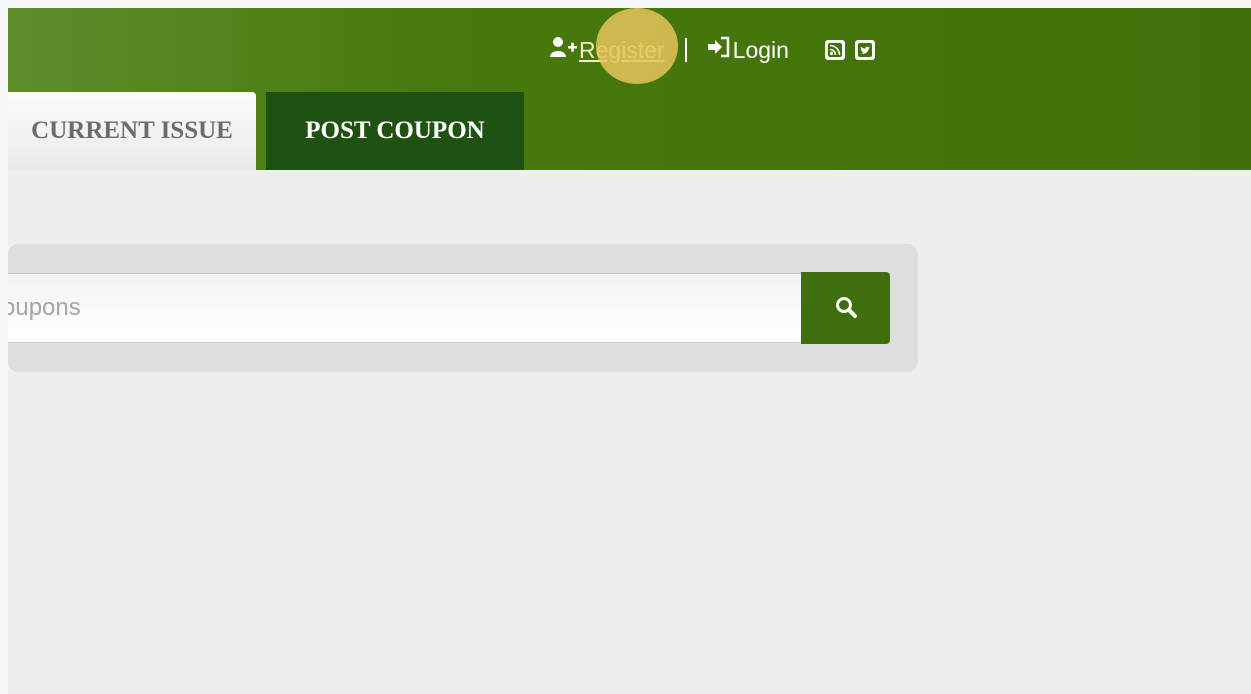 This screenshot has width=1251, height=694. Describe the element at coordinates (760, 49) in the screenshot. I see `login-label: Login` at that location.